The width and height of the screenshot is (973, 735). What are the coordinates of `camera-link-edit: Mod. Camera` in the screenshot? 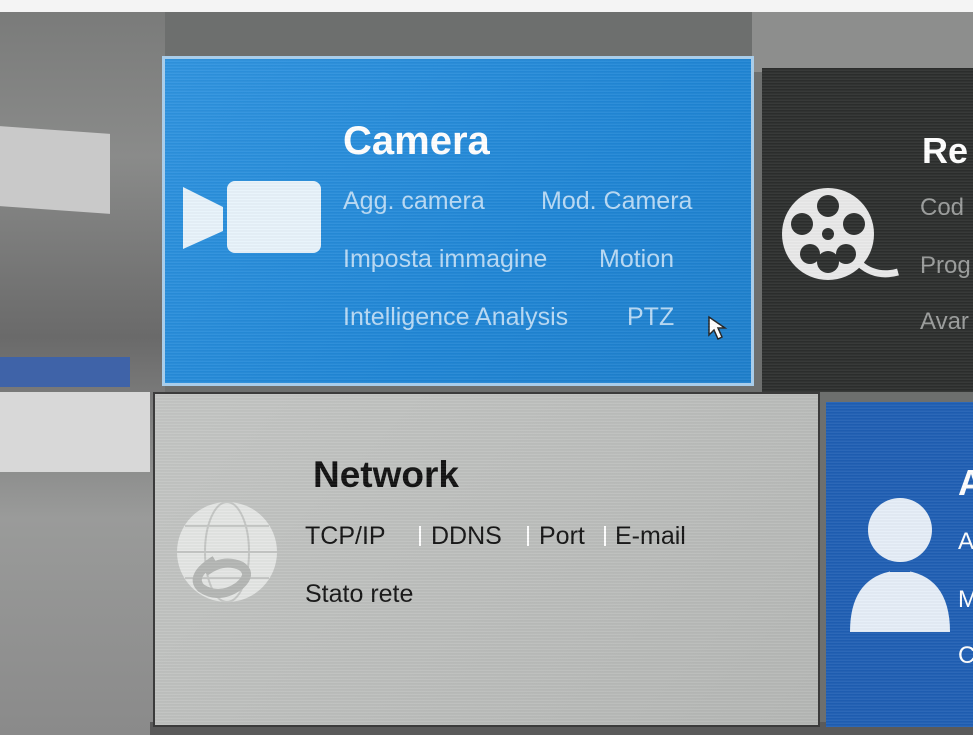 It's located at (616, 201).